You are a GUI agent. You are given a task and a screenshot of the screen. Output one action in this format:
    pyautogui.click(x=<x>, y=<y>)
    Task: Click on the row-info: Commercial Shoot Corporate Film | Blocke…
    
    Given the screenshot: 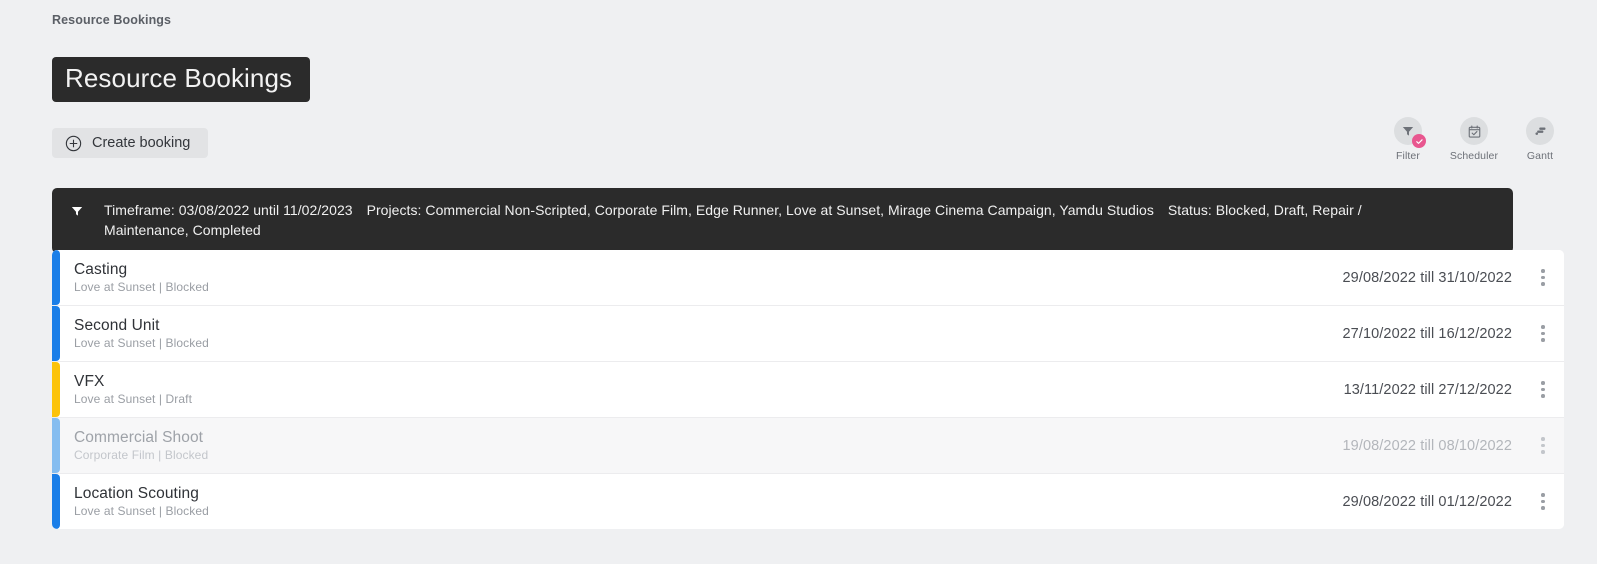 What is the action you would take?
    pyautogui.click(x=697, y=445)
    